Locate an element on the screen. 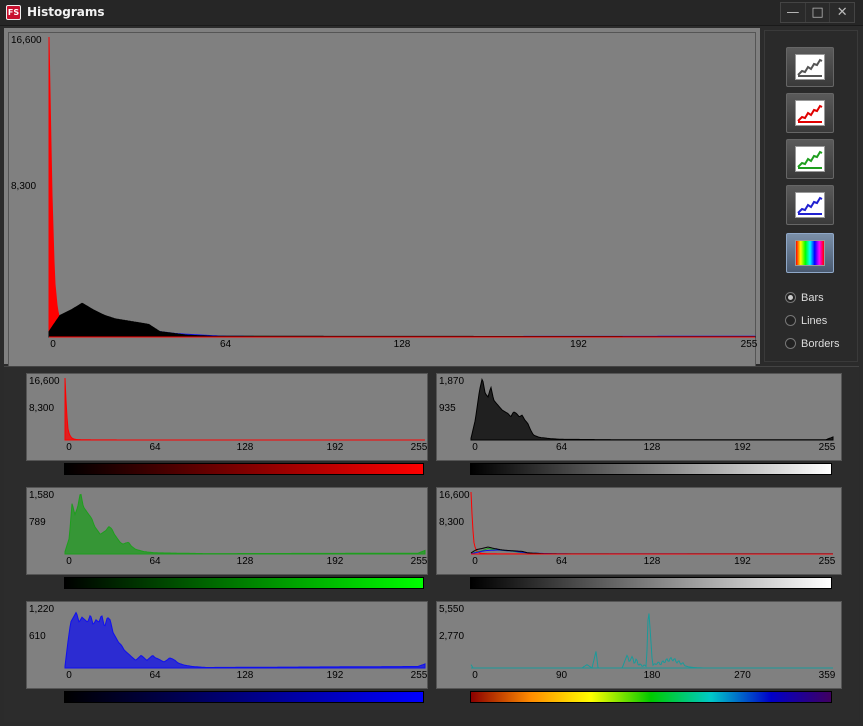  blue-histogram-glyph is located at coordinates (810, 205).